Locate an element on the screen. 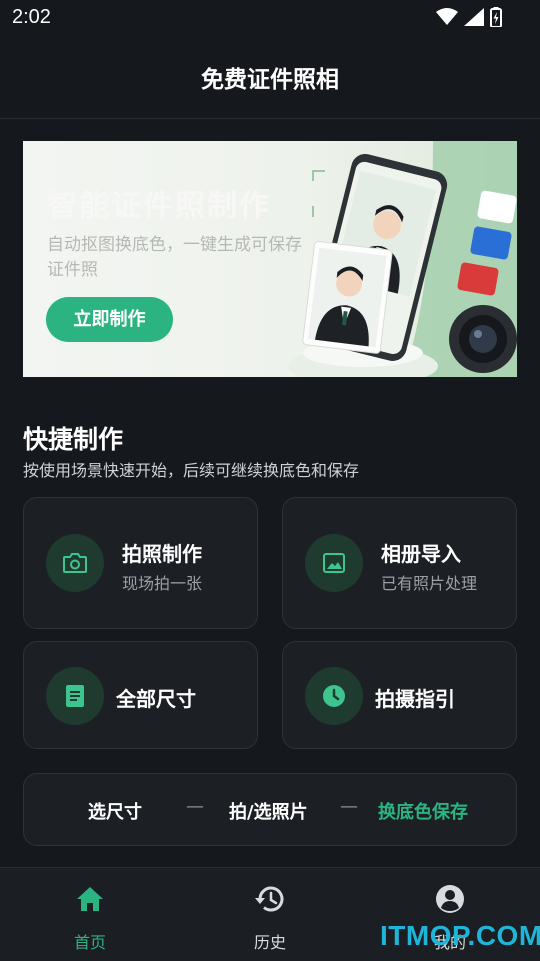 This screenshot has width=540, height=961. shooting-guide-card: 拍摄指引 is located at coordinates (399, 695).